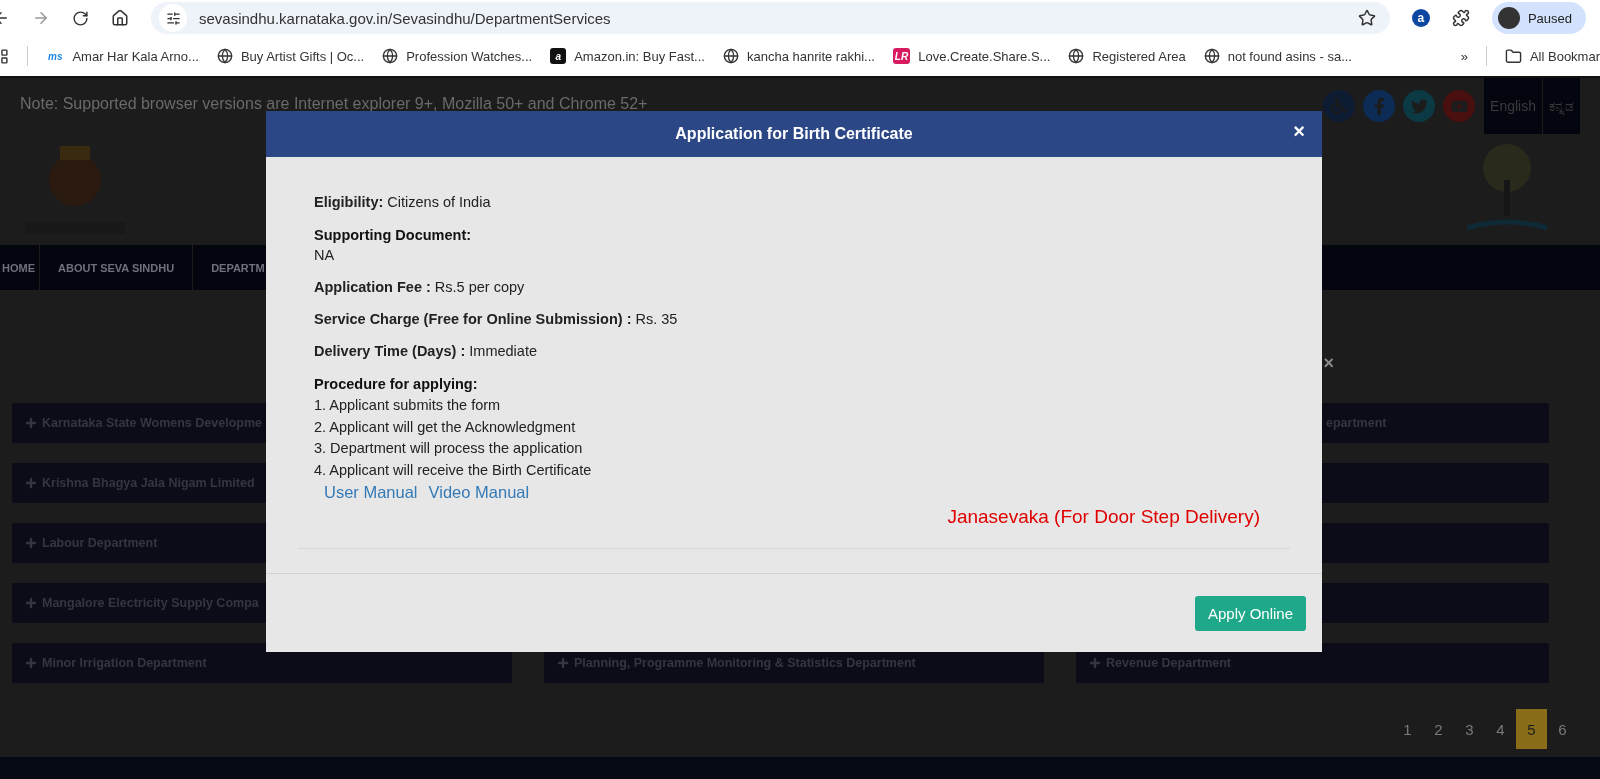  What do you see at coordinates (426, 351) in the screenshot?
I see `field-text: Delivery Time (Days) : Immediate` at bounding box center [426, 351].